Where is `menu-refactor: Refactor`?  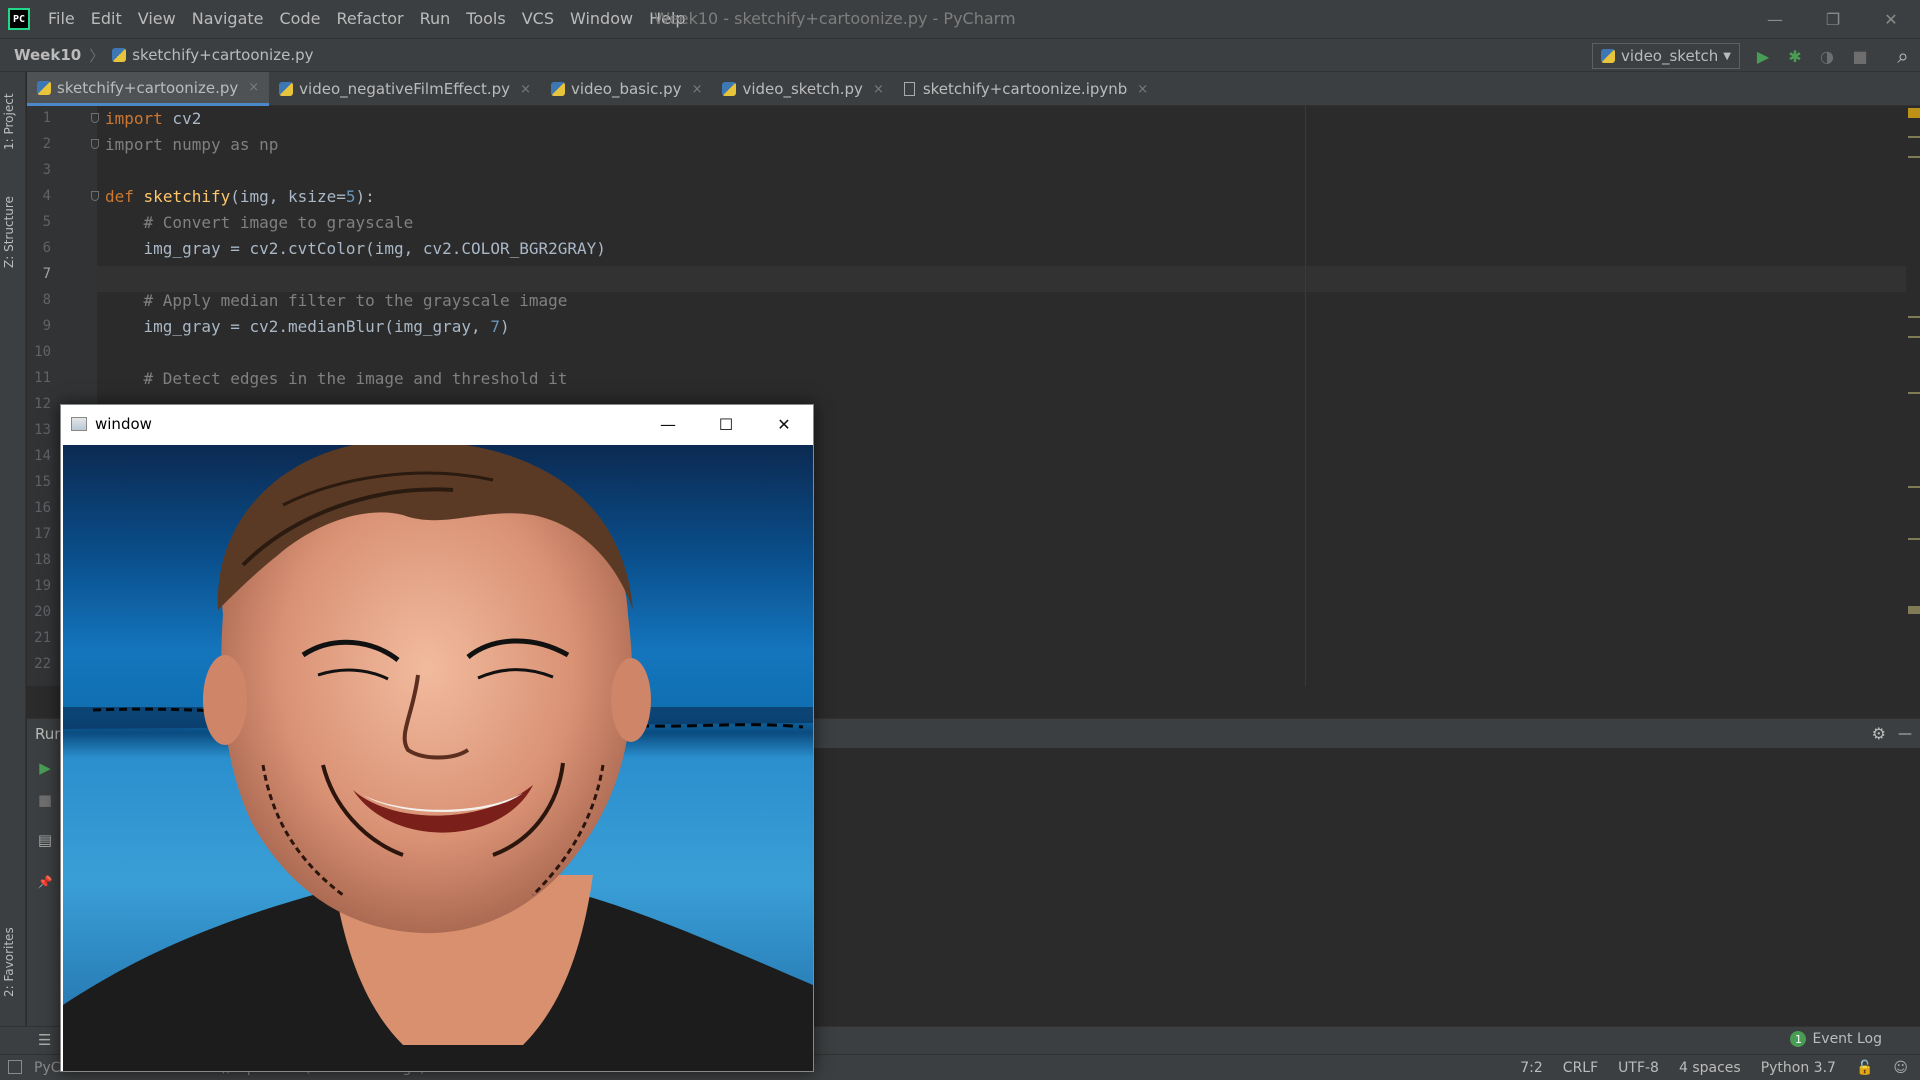
menu-refactor: Refactor is located at coordinates (369, 19).